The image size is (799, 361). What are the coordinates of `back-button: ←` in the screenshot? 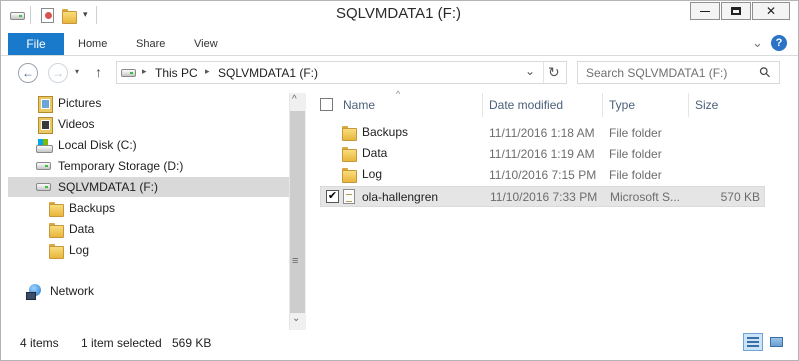 It's located at (28, 73).